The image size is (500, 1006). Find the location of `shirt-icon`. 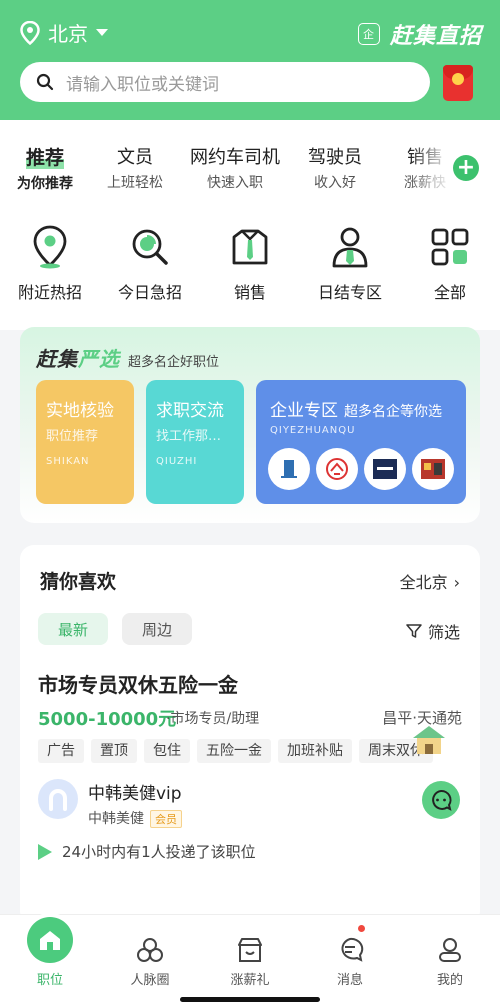

shirt-icon is located at coordinates (250, 247).